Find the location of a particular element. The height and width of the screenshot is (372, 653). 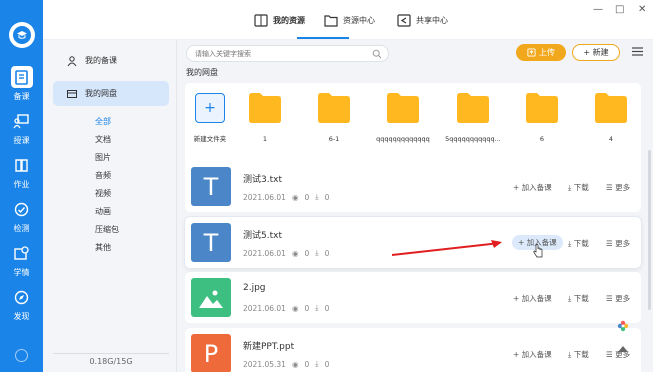

tab-label: 我的资源 is located at coordinates (289, 20).